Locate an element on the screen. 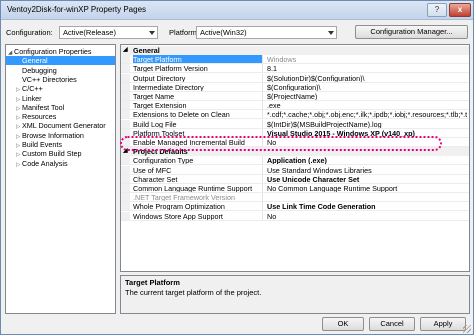  tree-item: ▷ XML Document Generator is located at coordinates (56, 125).